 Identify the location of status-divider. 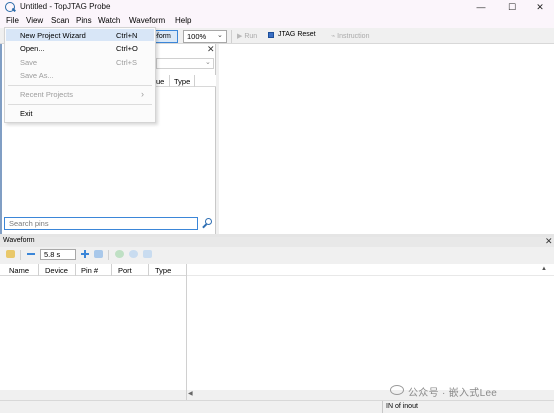
(382, 407).